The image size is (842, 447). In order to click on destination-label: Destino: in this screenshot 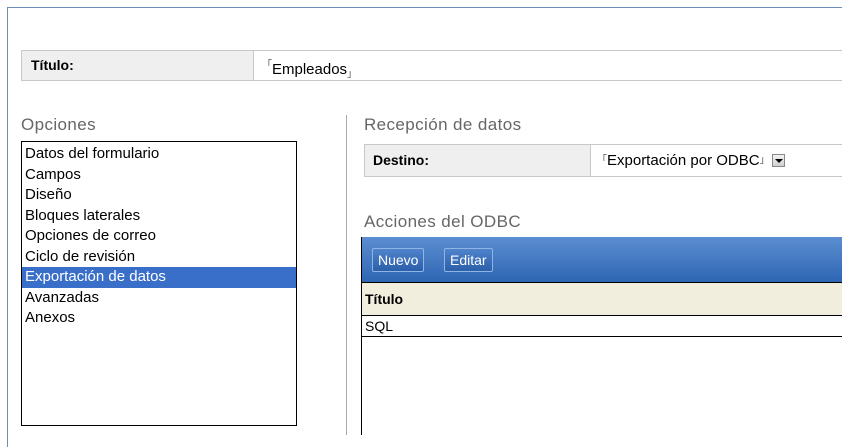, I will do `click(478, 160)`.